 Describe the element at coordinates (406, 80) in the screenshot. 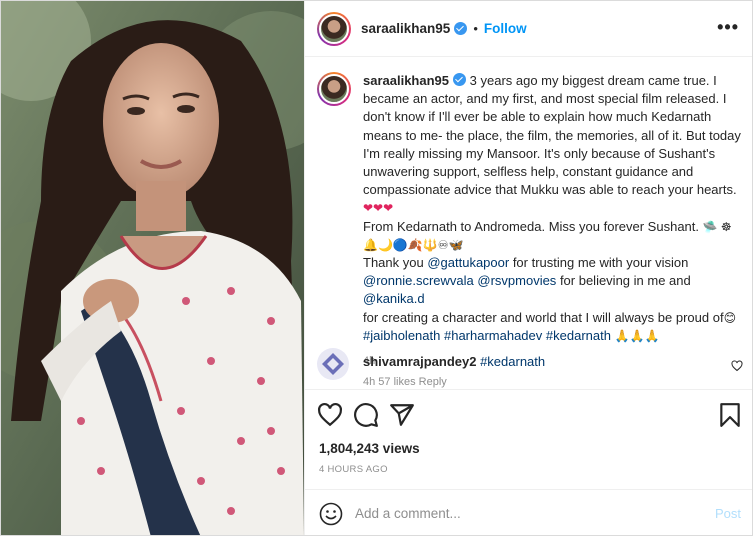

I see `caption-username: saraalikhan95` at that location.